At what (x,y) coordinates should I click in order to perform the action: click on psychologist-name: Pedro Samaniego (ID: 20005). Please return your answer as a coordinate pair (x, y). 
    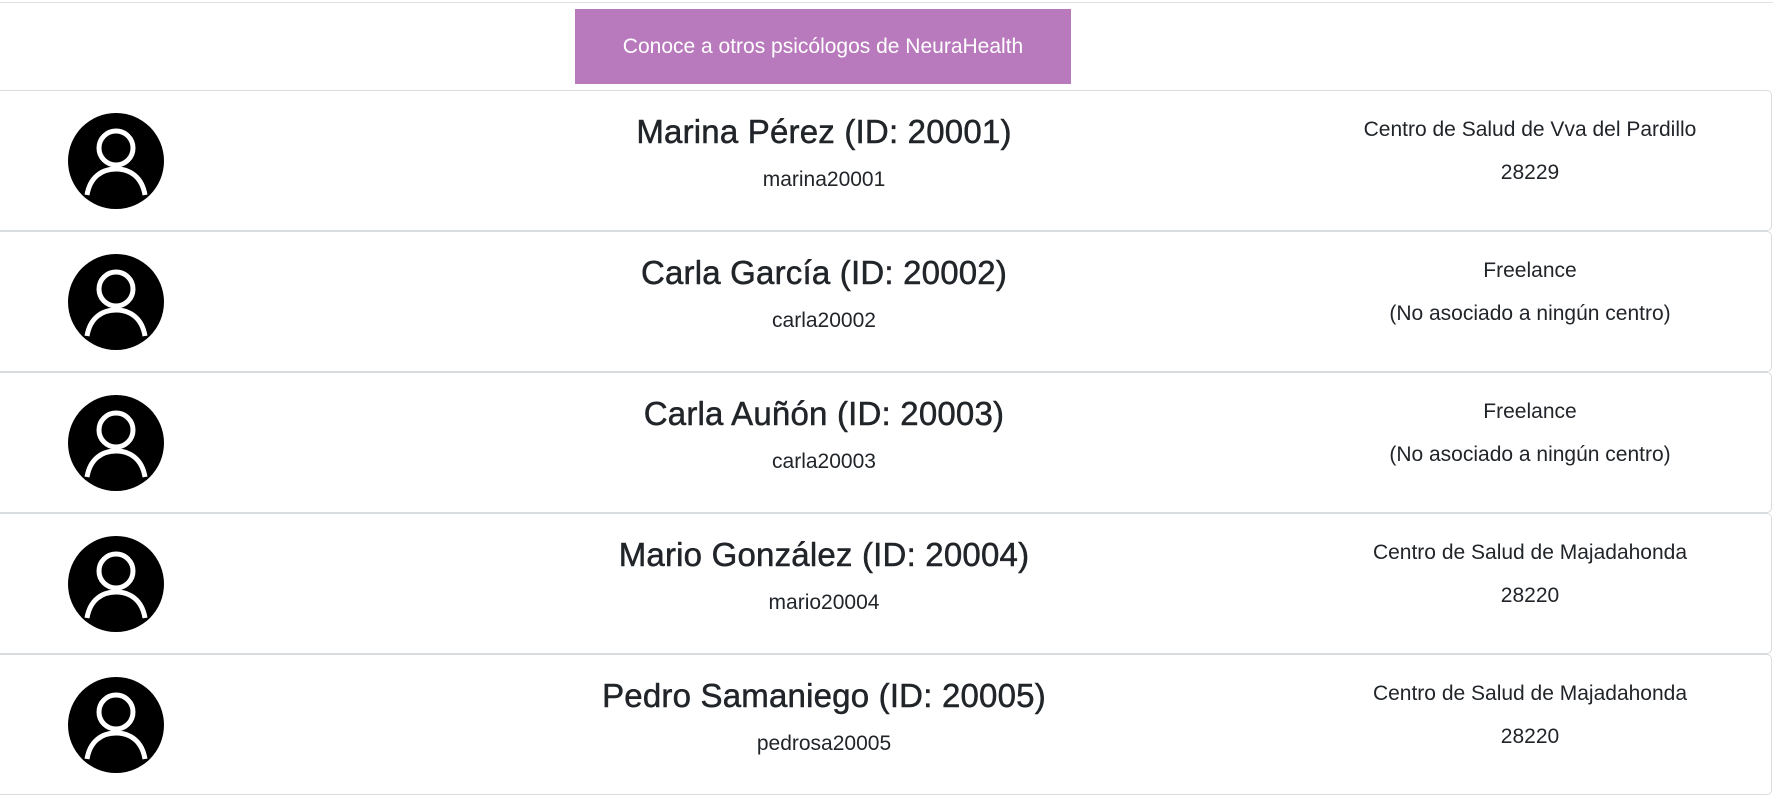
    Looking at the image, I should click on (824, 696).